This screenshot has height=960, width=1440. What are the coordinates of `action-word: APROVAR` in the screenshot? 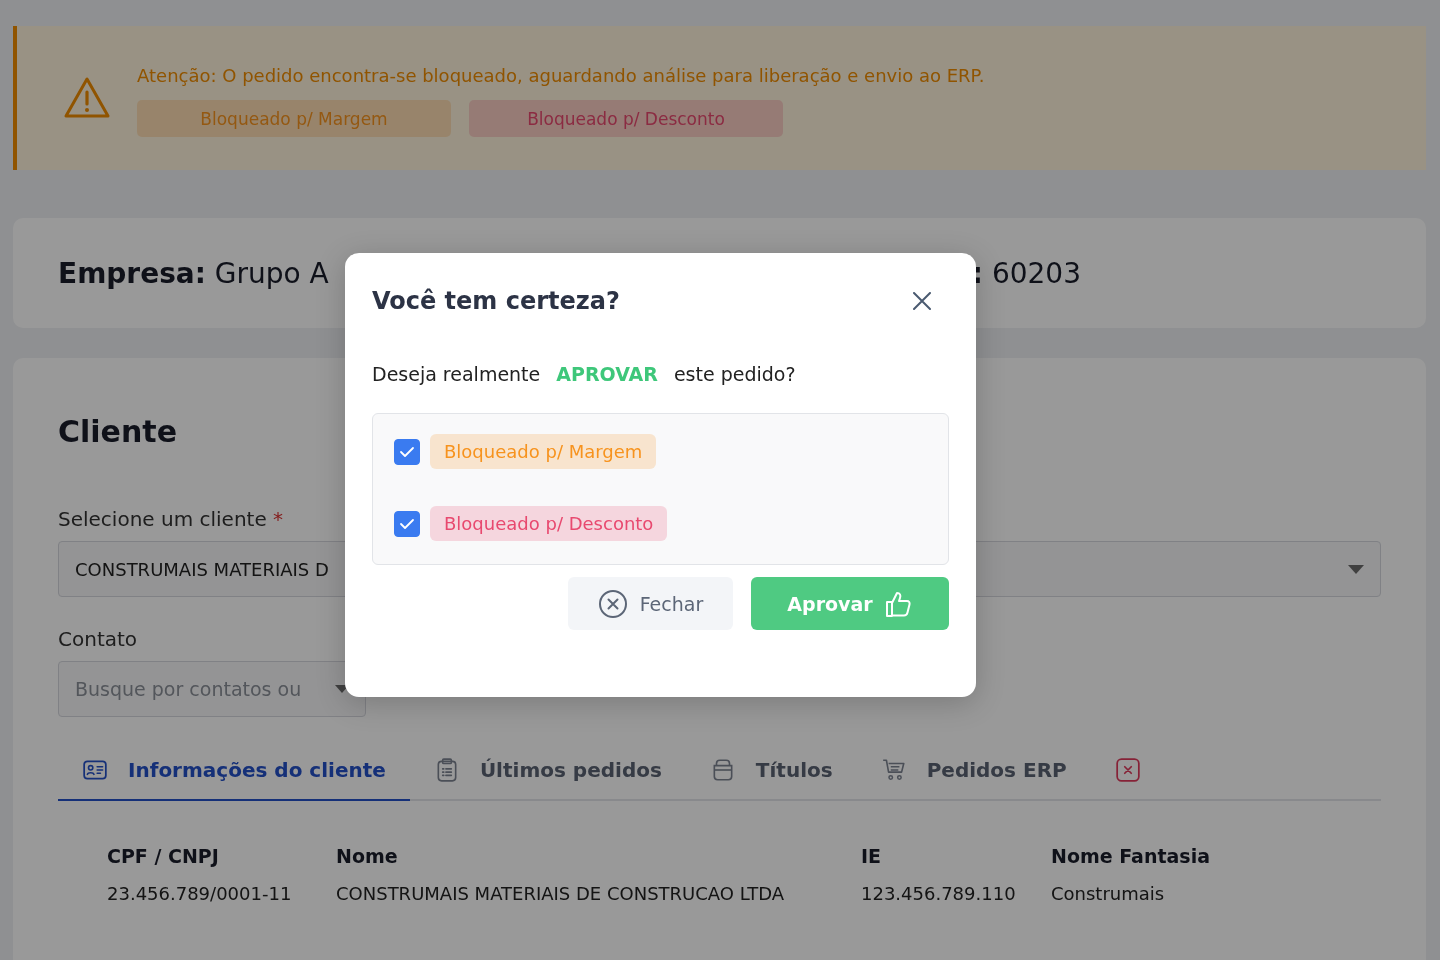 It's located at (607, 374).